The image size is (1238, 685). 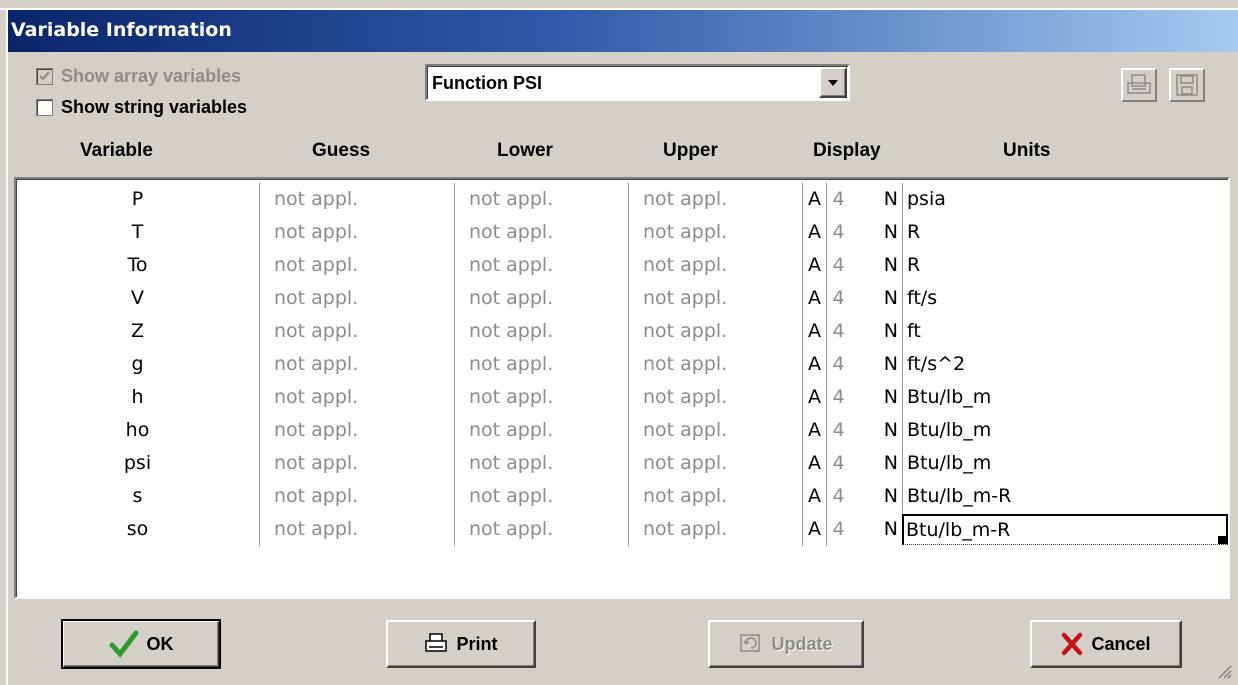 I want to click on table-row: Tnot appl. not appl. not appl. A 4 N R, so click(x=622, y=232).